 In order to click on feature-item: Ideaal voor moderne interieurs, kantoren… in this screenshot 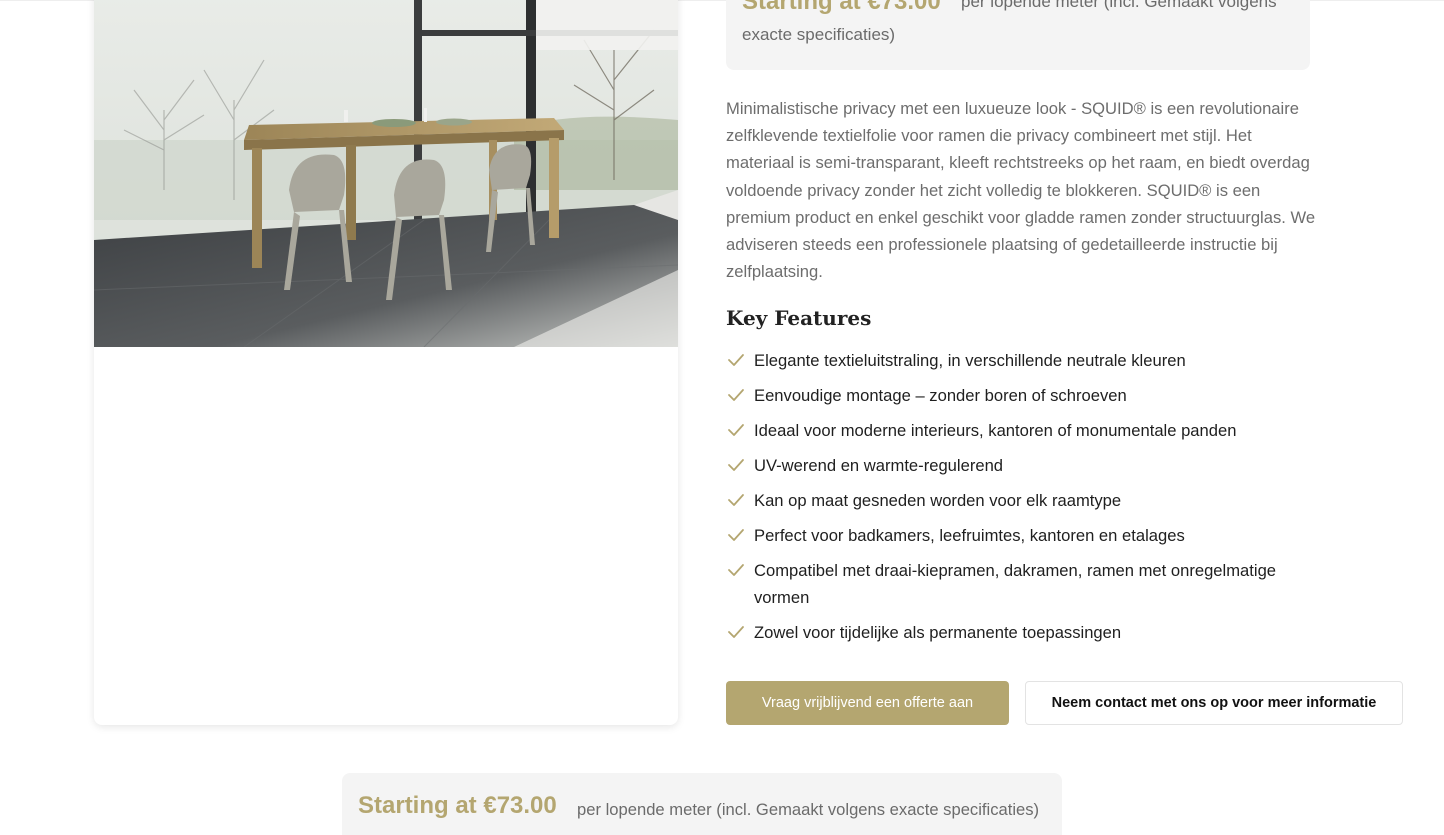, I will do `click(1021, 430)`.